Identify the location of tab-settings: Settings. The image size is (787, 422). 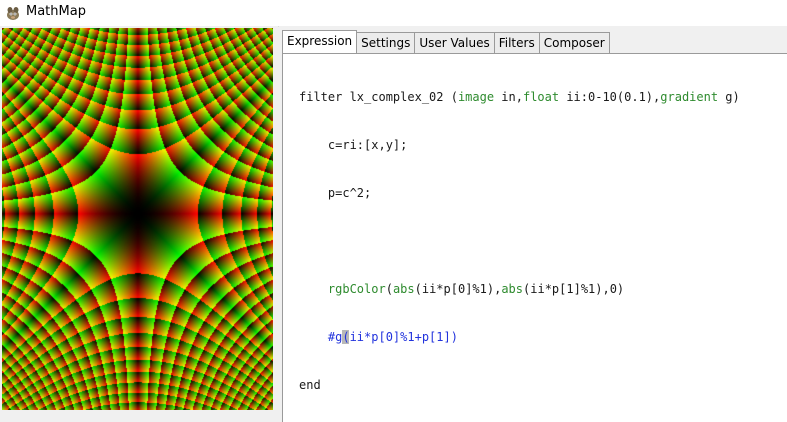
(386, 42).